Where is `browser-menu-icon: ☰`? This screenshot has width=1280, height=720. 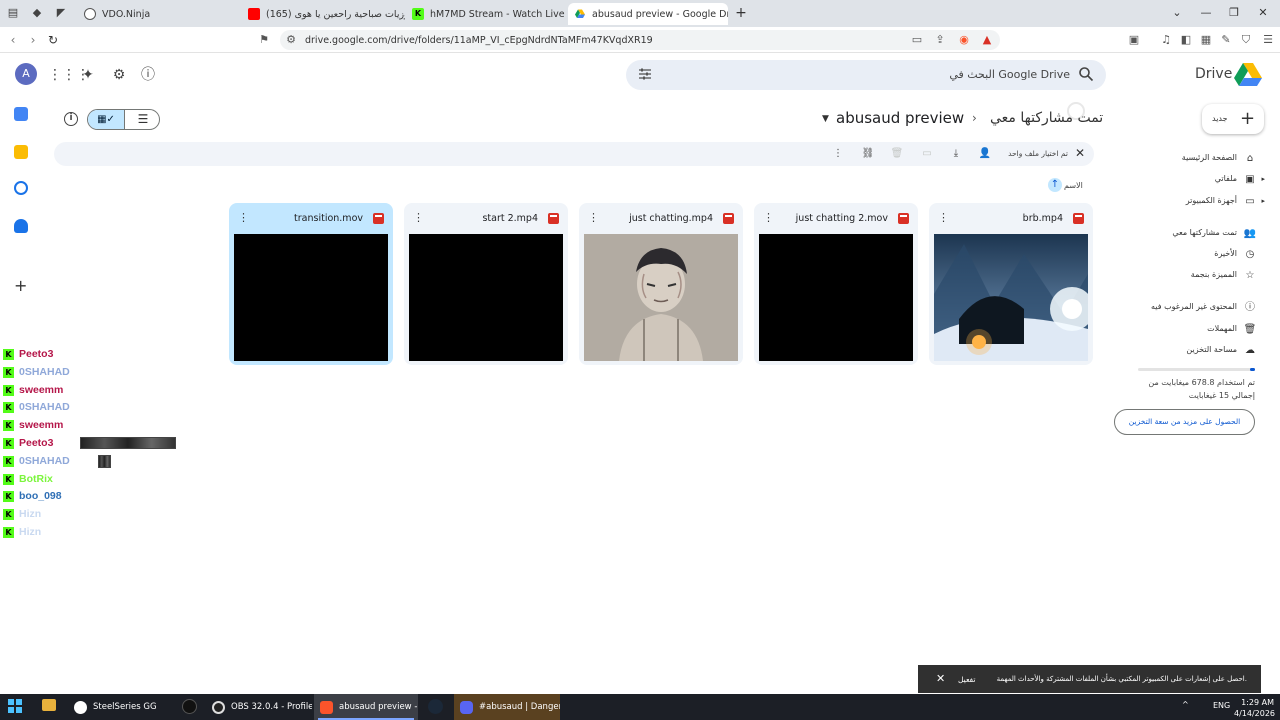 browser-menu-icon: ☰ is located at coordinates (1268, 40).